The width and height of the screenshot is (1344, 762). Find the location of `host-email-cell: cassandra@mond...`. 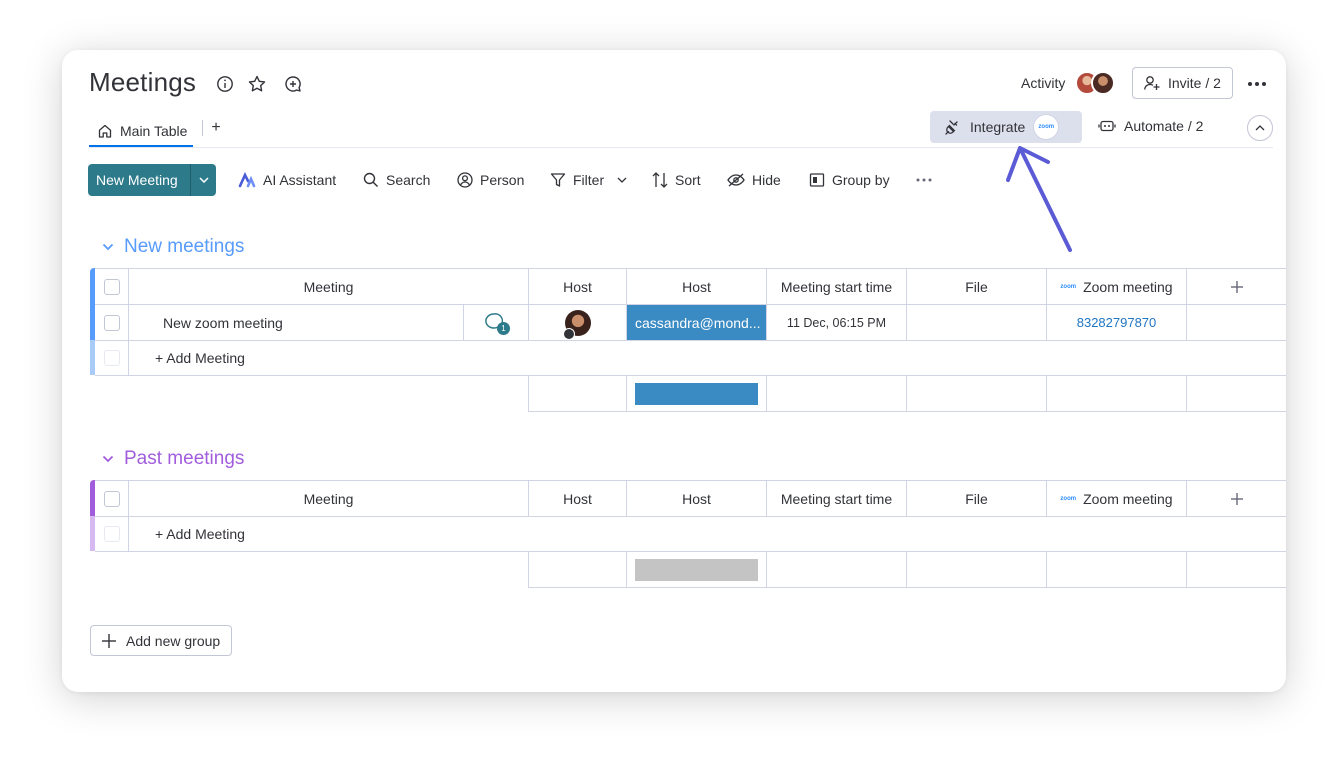

host-email-cell: cassandra@mond... is located at coordinates (697, 322).